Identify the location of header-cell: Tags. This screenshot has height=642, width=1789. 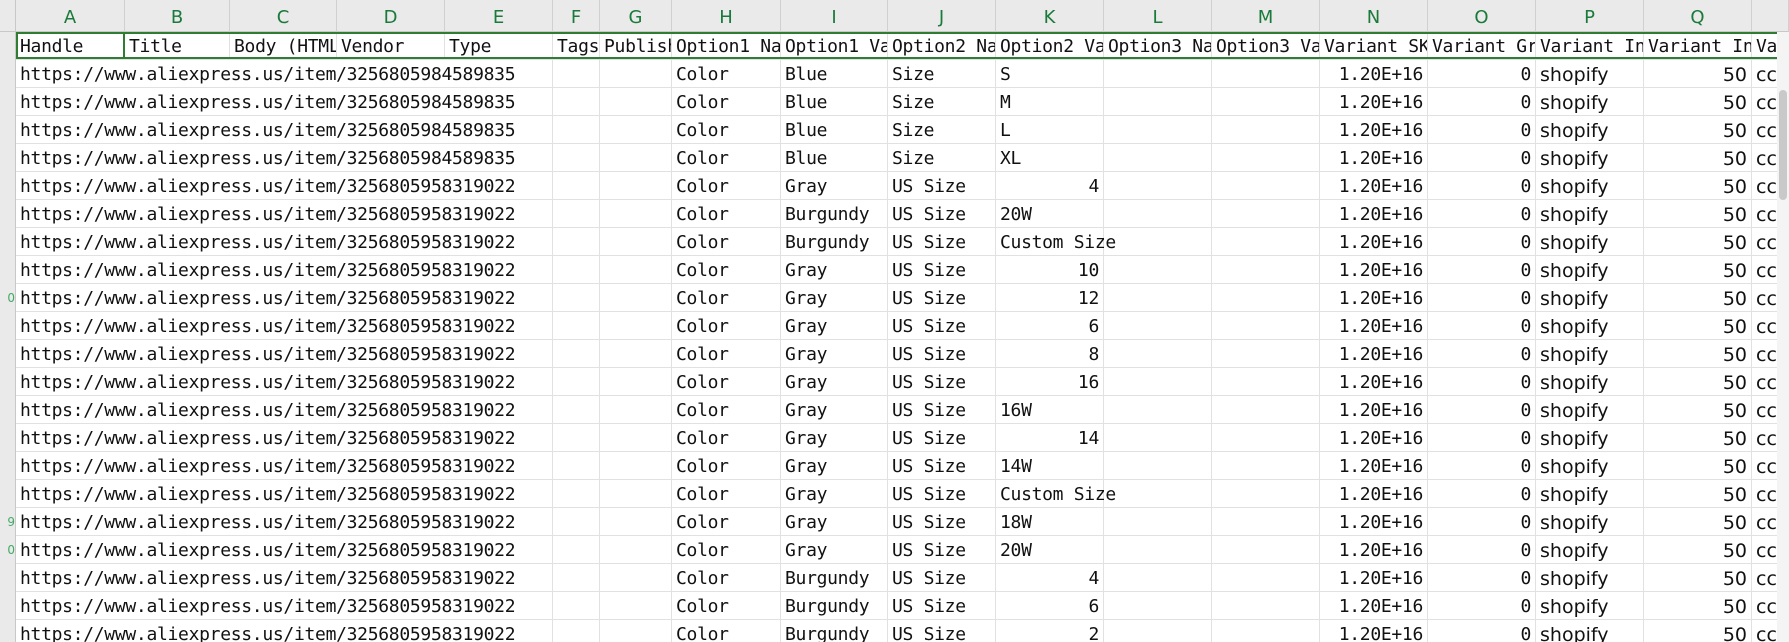
(576, 46).